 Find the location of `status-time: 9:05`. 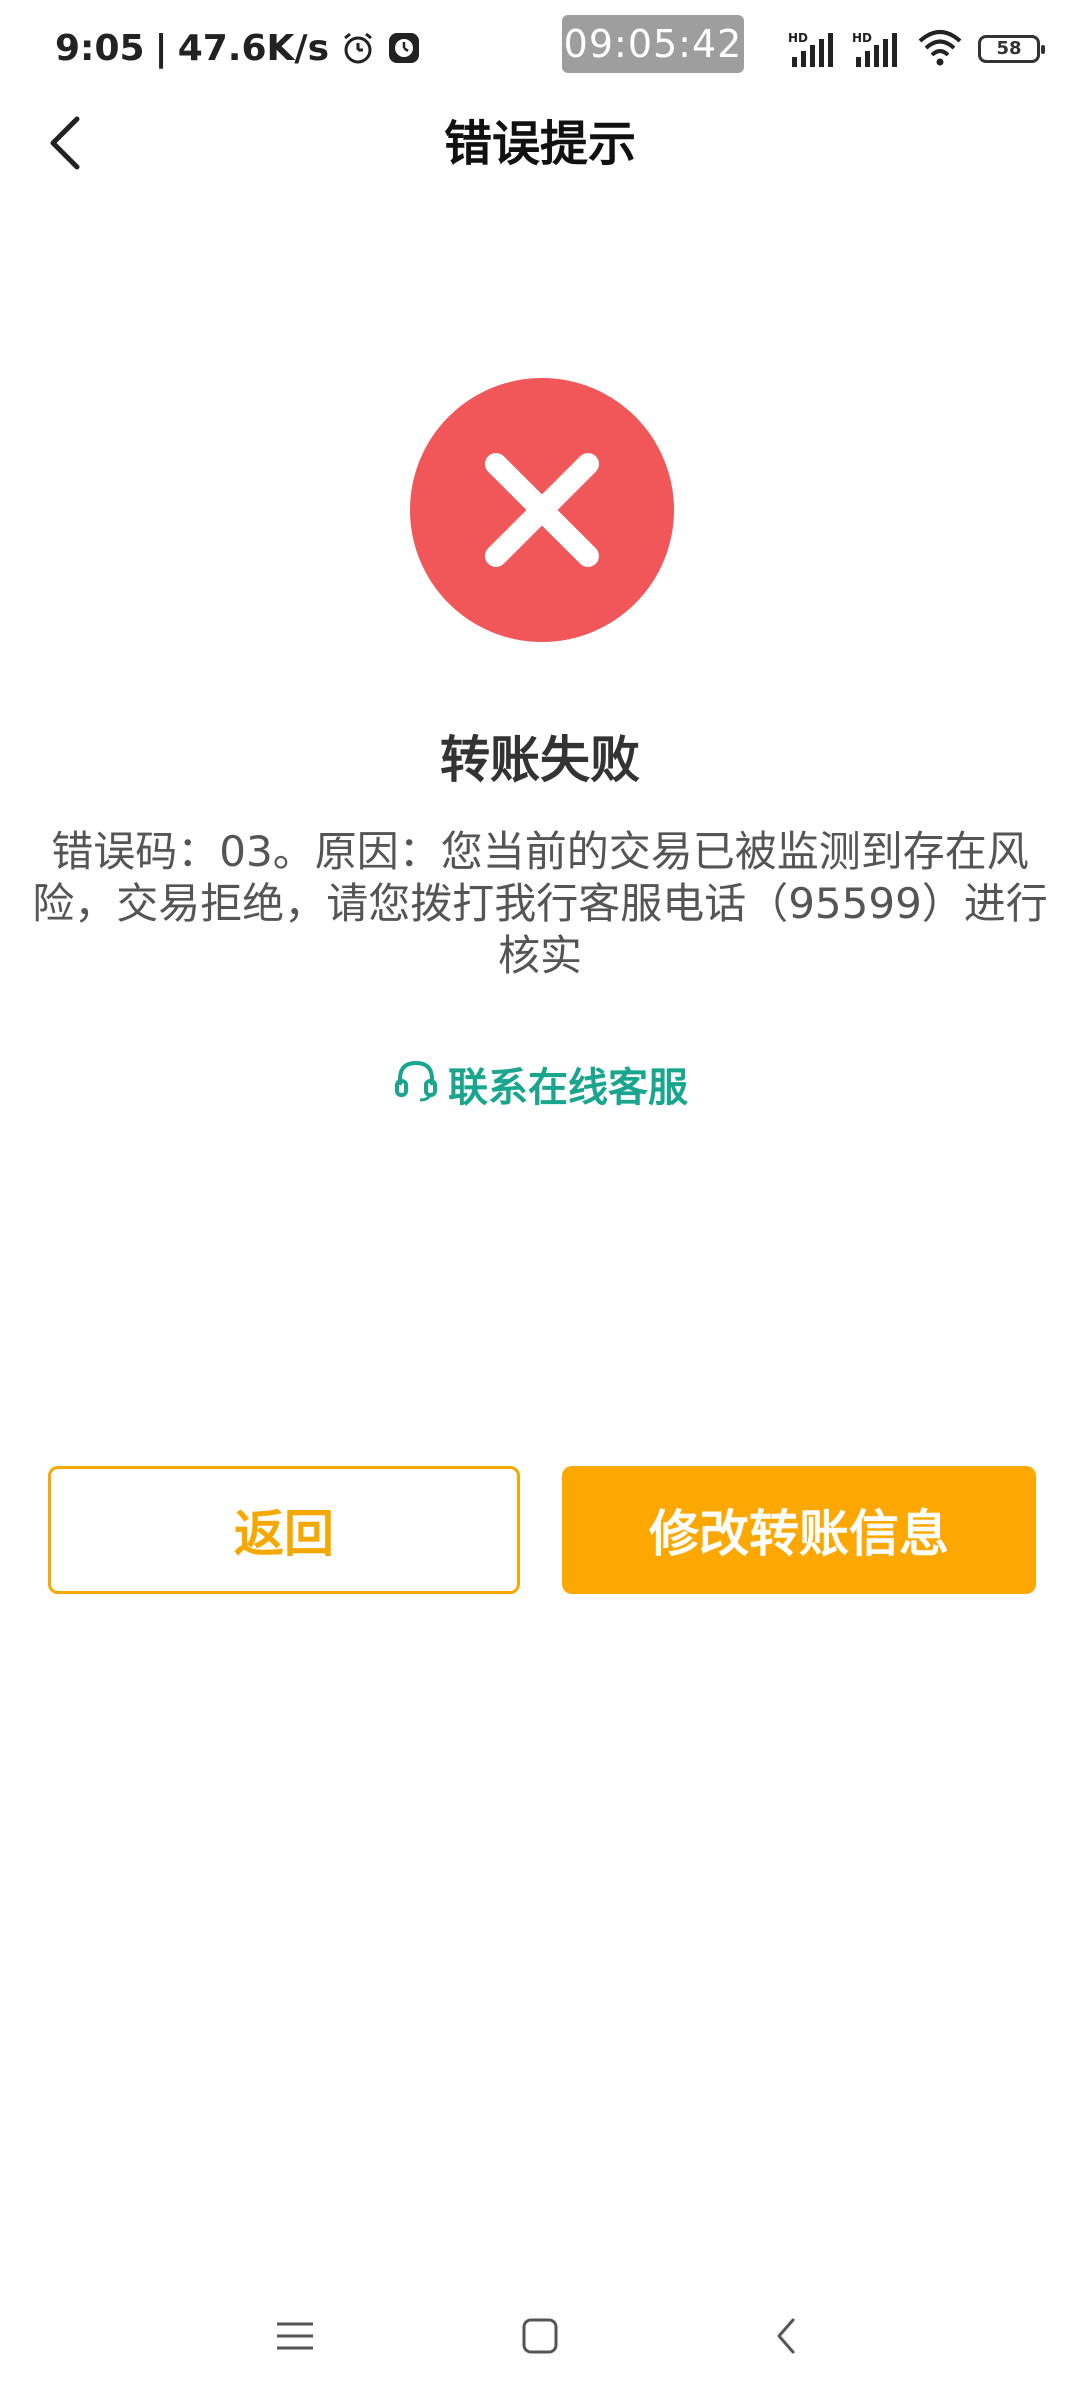

status-time: 9:05 is located at coordinates (100, 48).